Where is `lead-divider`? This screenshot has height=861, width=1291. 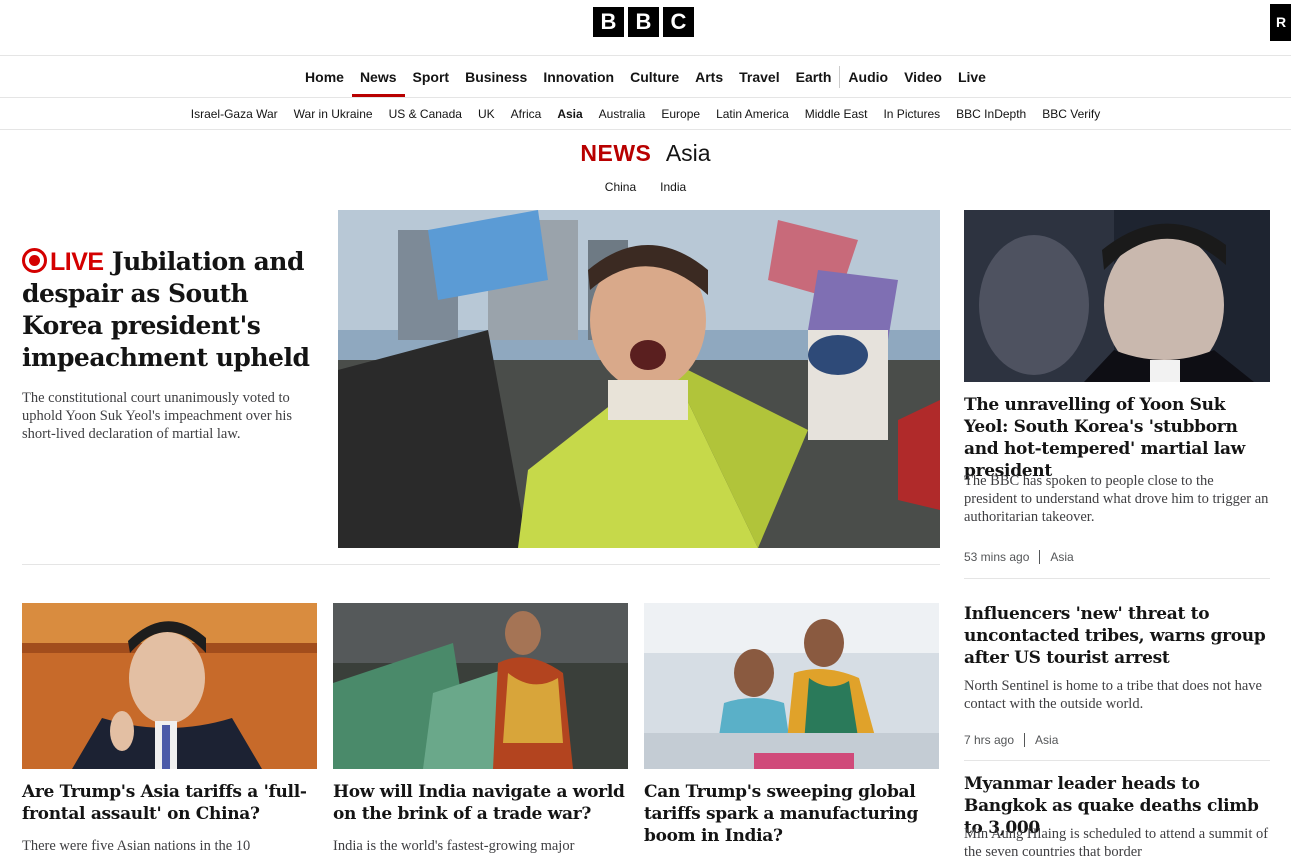 lead-divider is located at coordinates (481, 564).